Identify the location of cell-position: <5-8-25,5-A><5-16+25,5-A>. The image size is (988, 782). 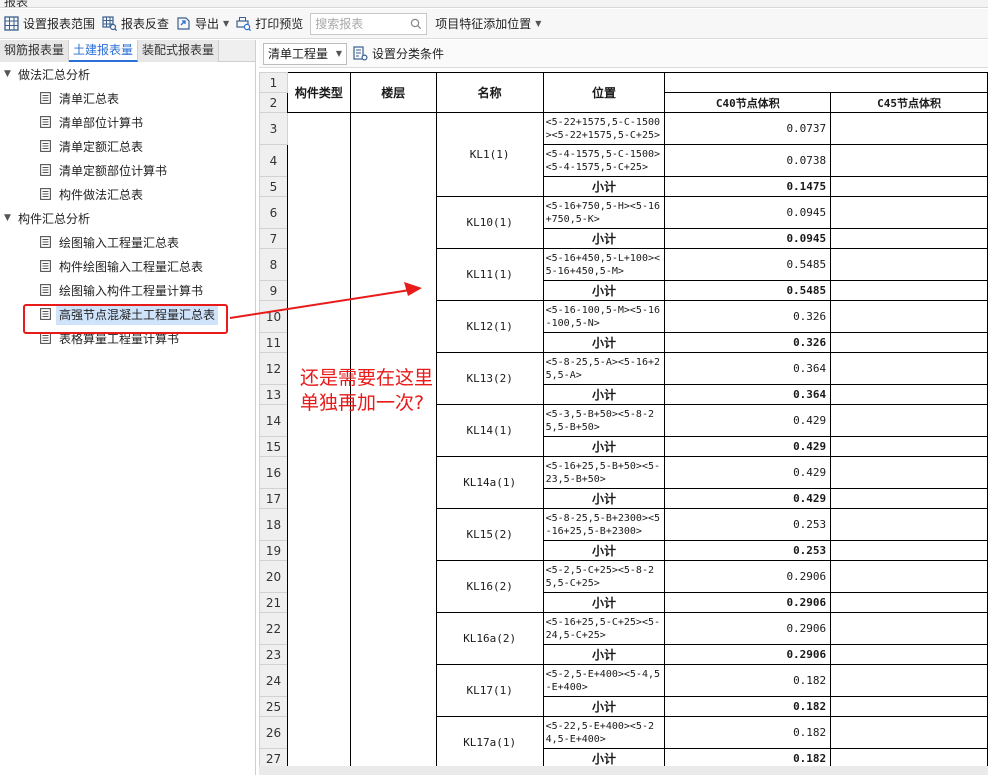
(604, 368).